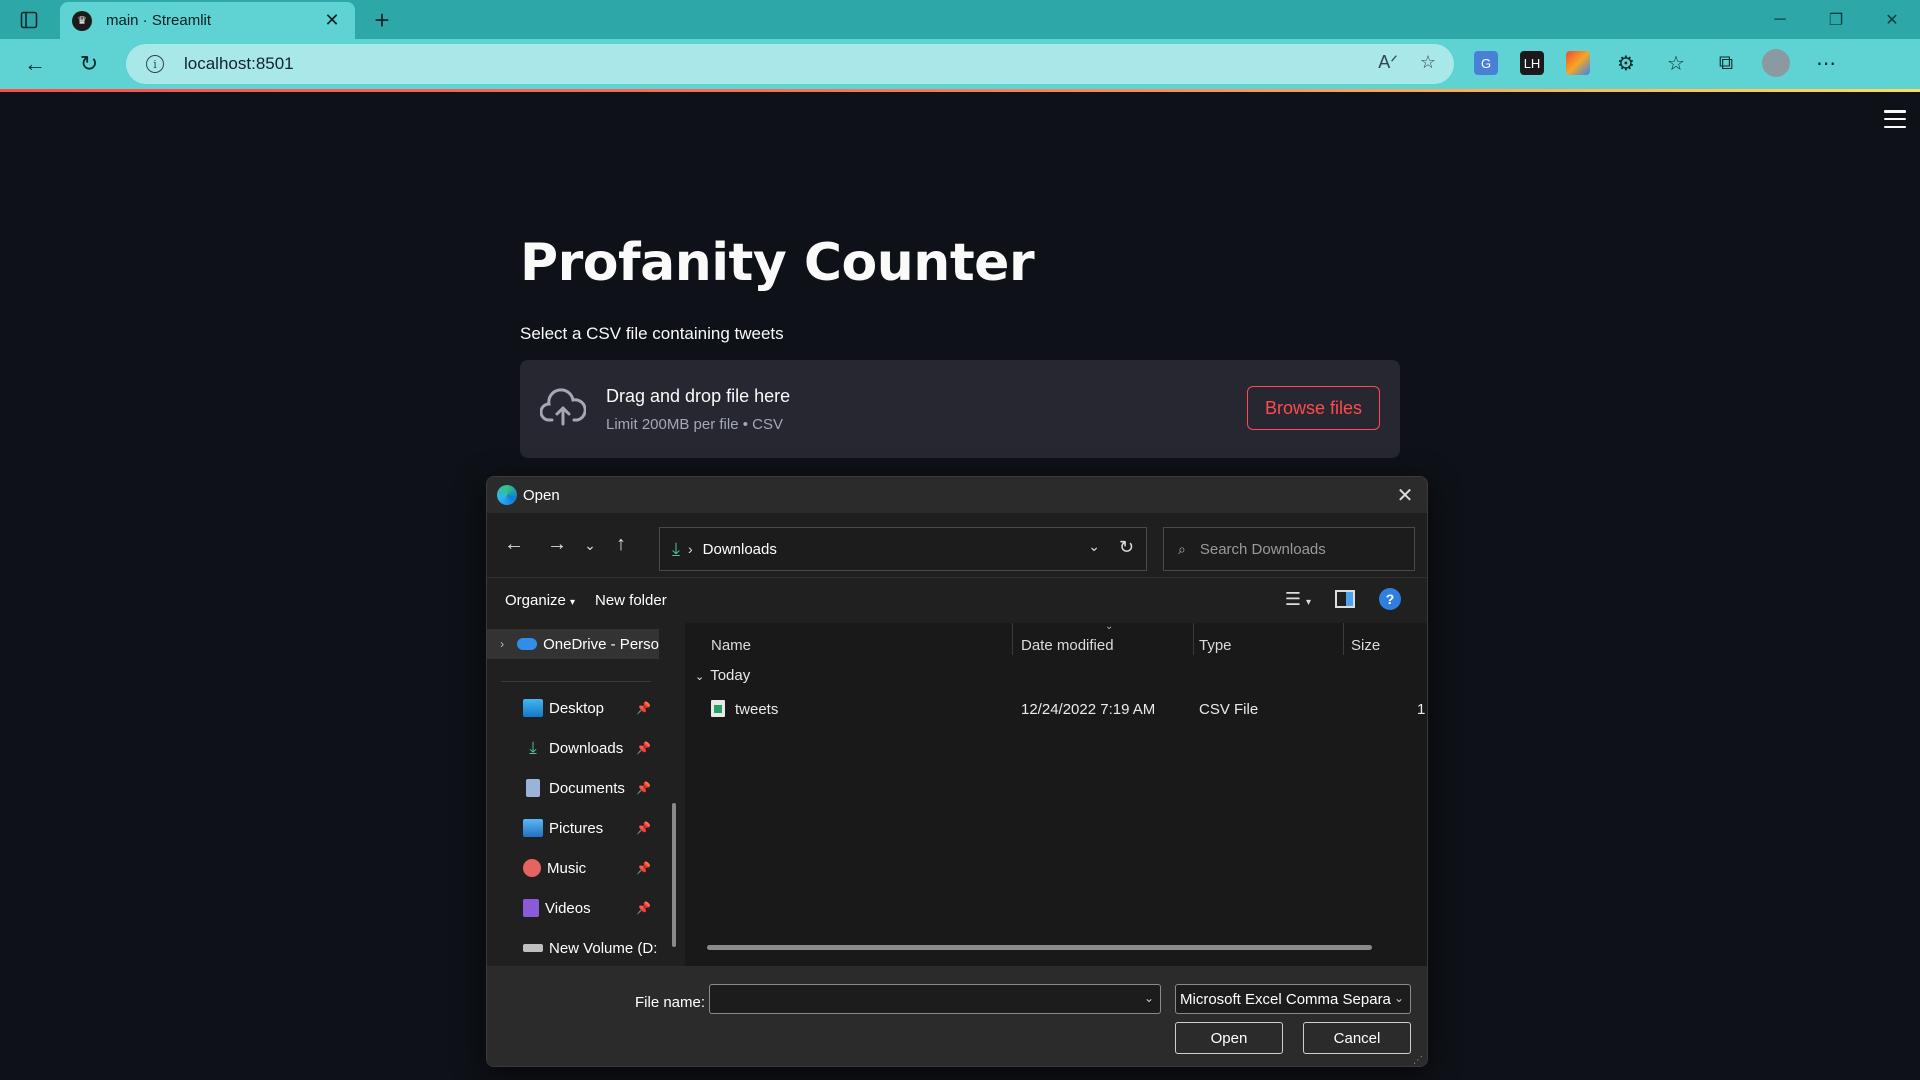 The height and width of the screenshot is (1080, 1920). What do you see at coordinates (1418, 1060) in the screenshot?
I see `resize-grip-icon: ⋰` at bounding box center [1418, 1060].